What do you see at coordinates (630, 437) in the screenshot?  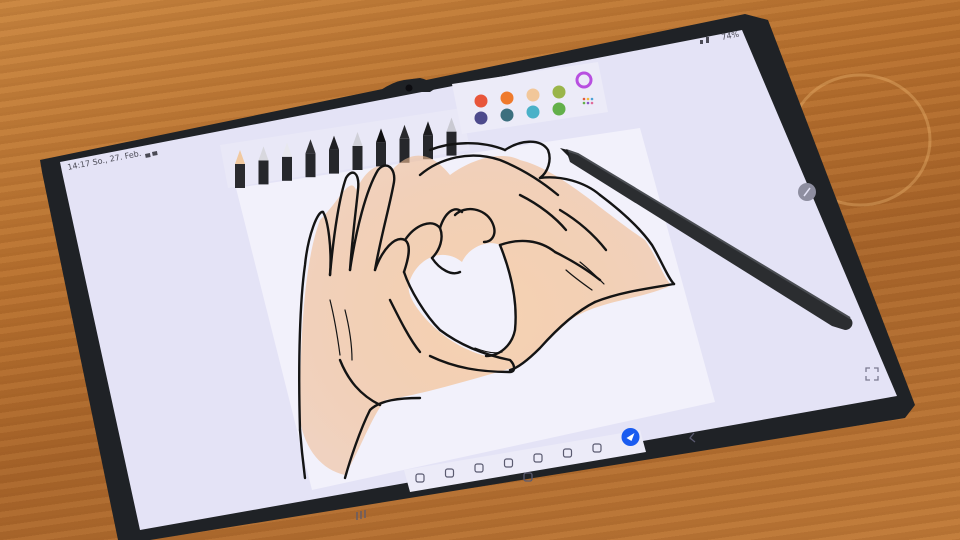 I see `send-icon` at bounding box center [630, 437].